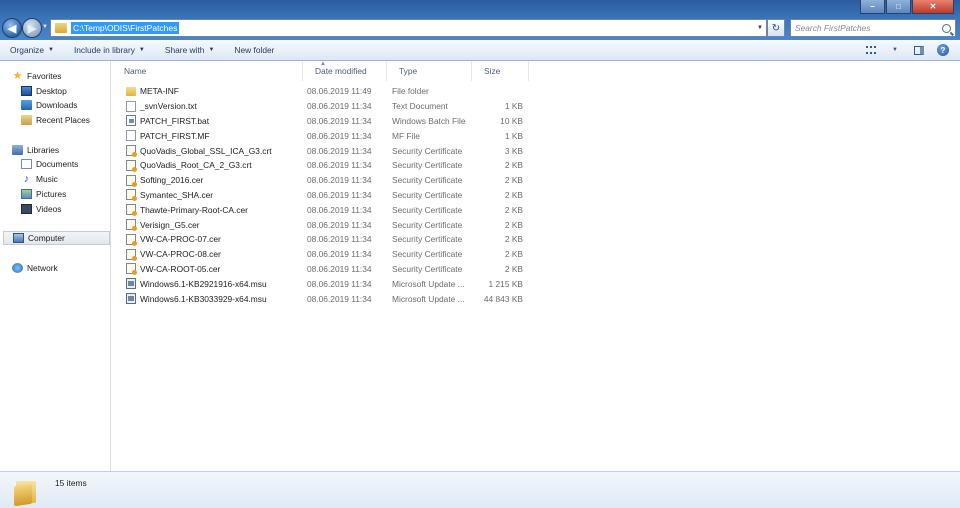 This screenshot has height=508, width=960. I want to click on file-name: Windows6.1-KB2921916-x64.msu, so click(203, 283).